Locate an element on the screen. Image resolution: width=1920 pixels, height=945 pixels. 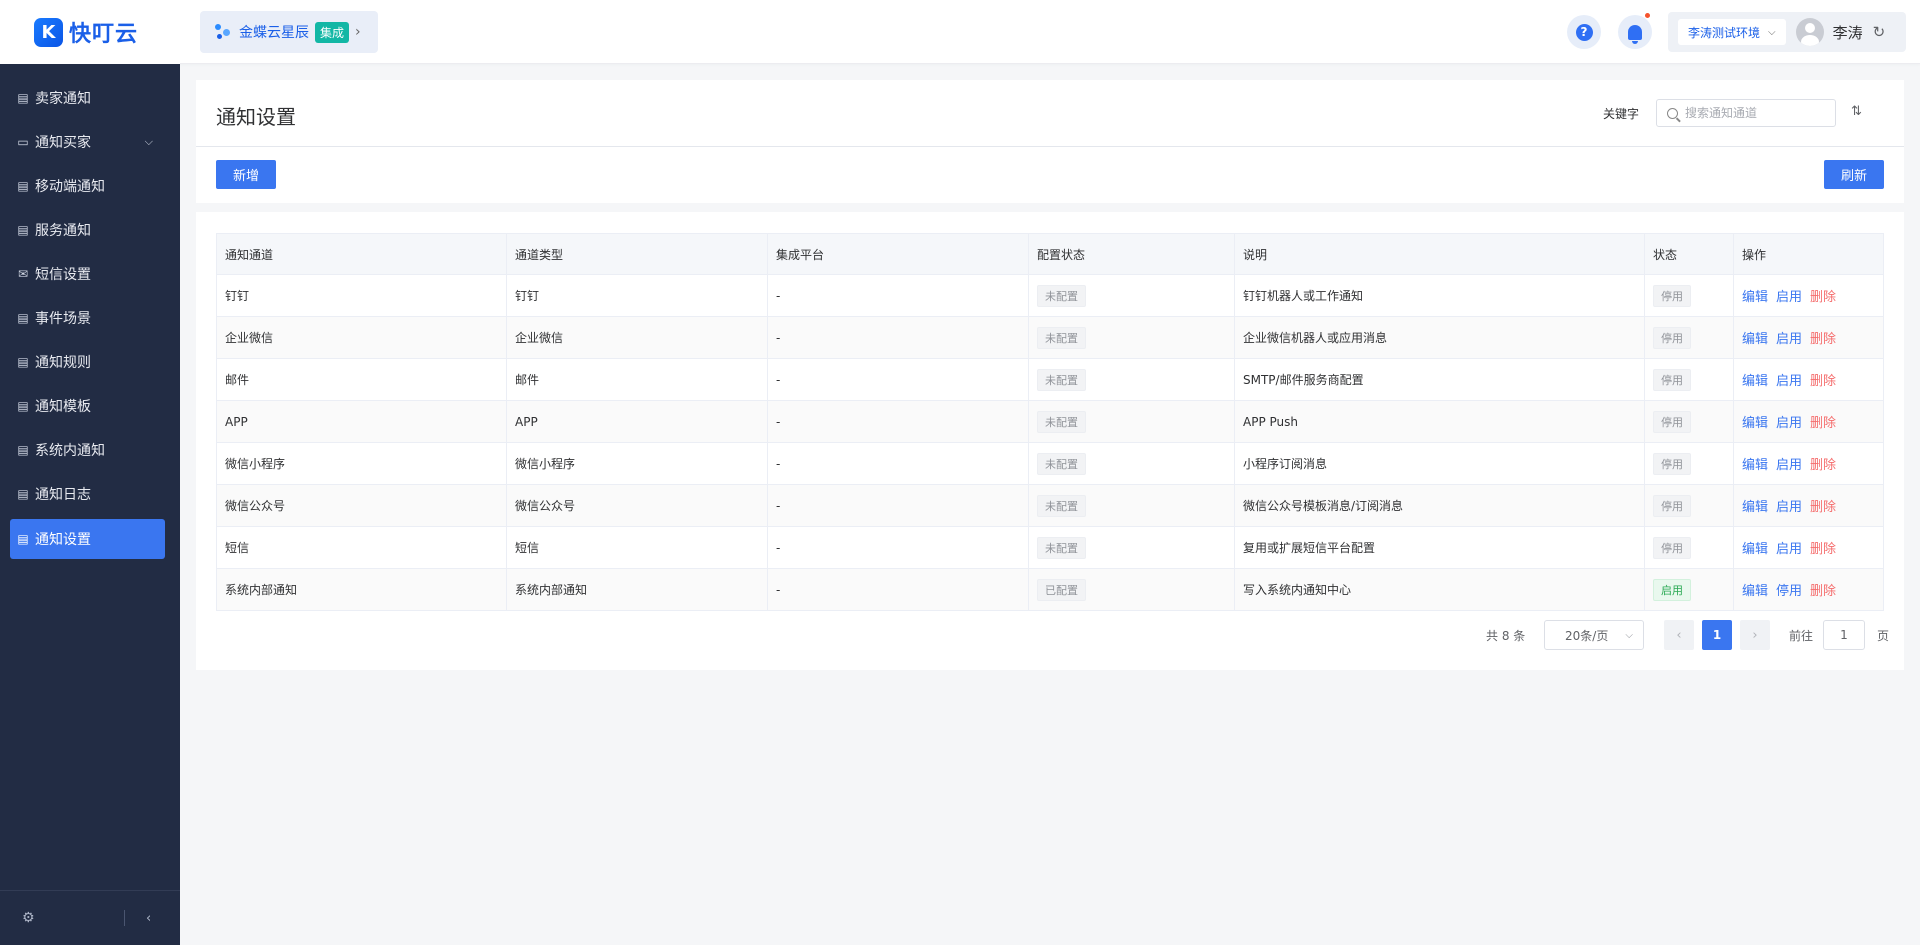
description-cell: APP Push is located at coordinates (1439, 421).